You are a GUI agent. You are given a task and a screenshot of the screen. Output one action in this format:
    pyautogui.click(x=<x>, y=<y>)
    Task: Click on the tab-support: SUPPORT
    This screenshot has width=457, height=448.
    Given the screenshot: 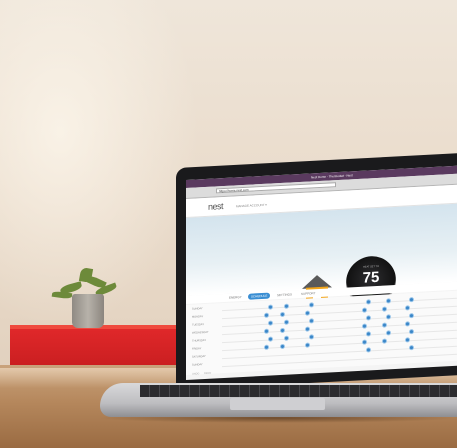 What is the action you would take?
    pyautogui.click(x=308, y=293)
    